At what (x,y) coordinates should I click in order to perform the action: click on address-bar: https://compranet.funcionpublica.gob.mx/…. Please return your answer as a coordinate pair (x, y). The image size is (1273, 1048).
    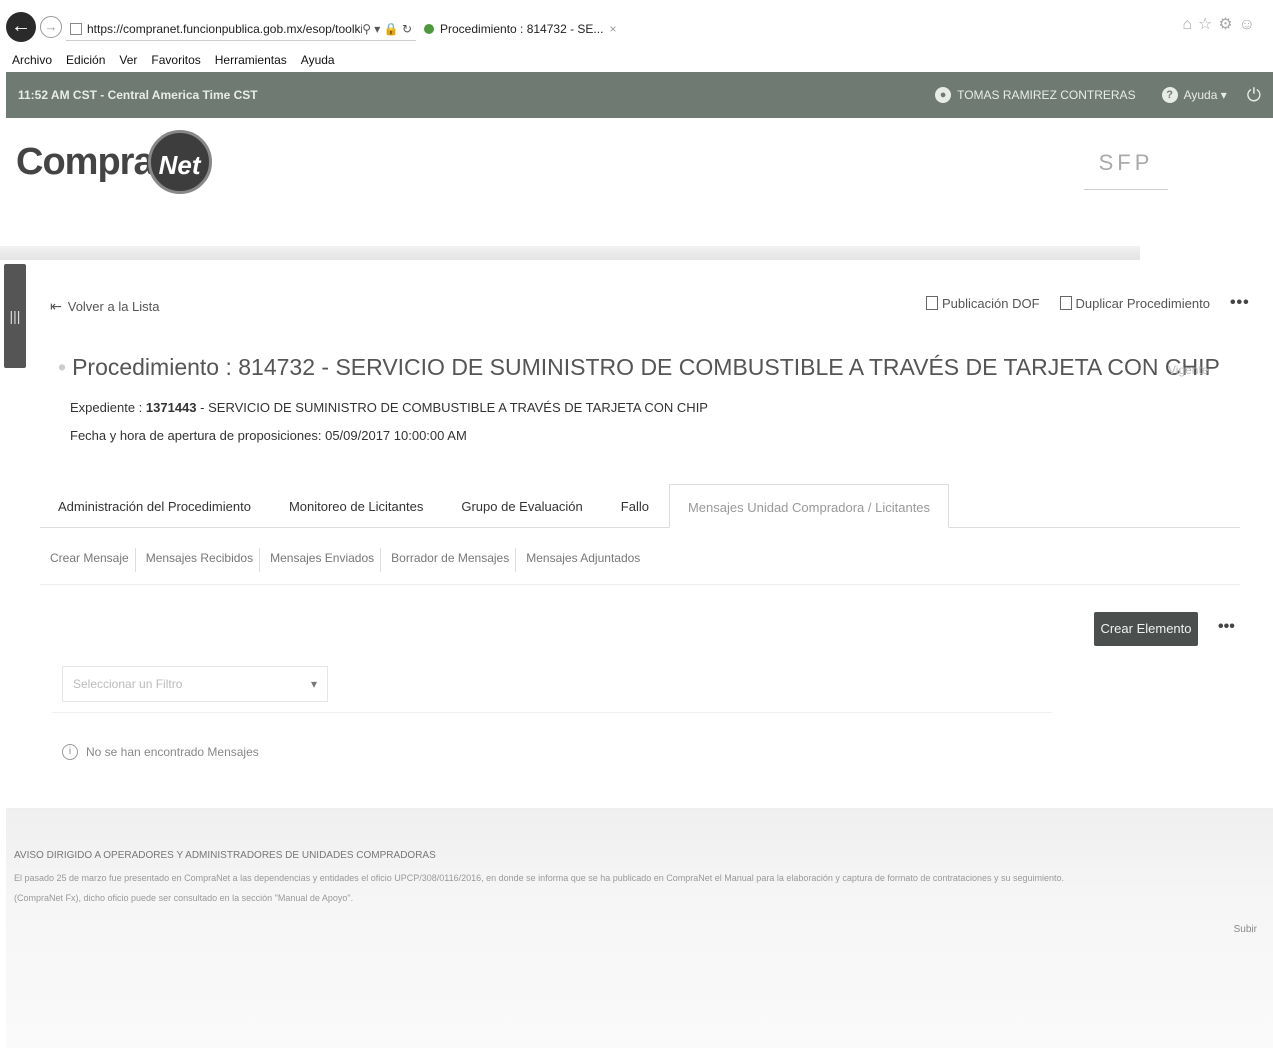
    Looking at the image, I should click on (241, 29).